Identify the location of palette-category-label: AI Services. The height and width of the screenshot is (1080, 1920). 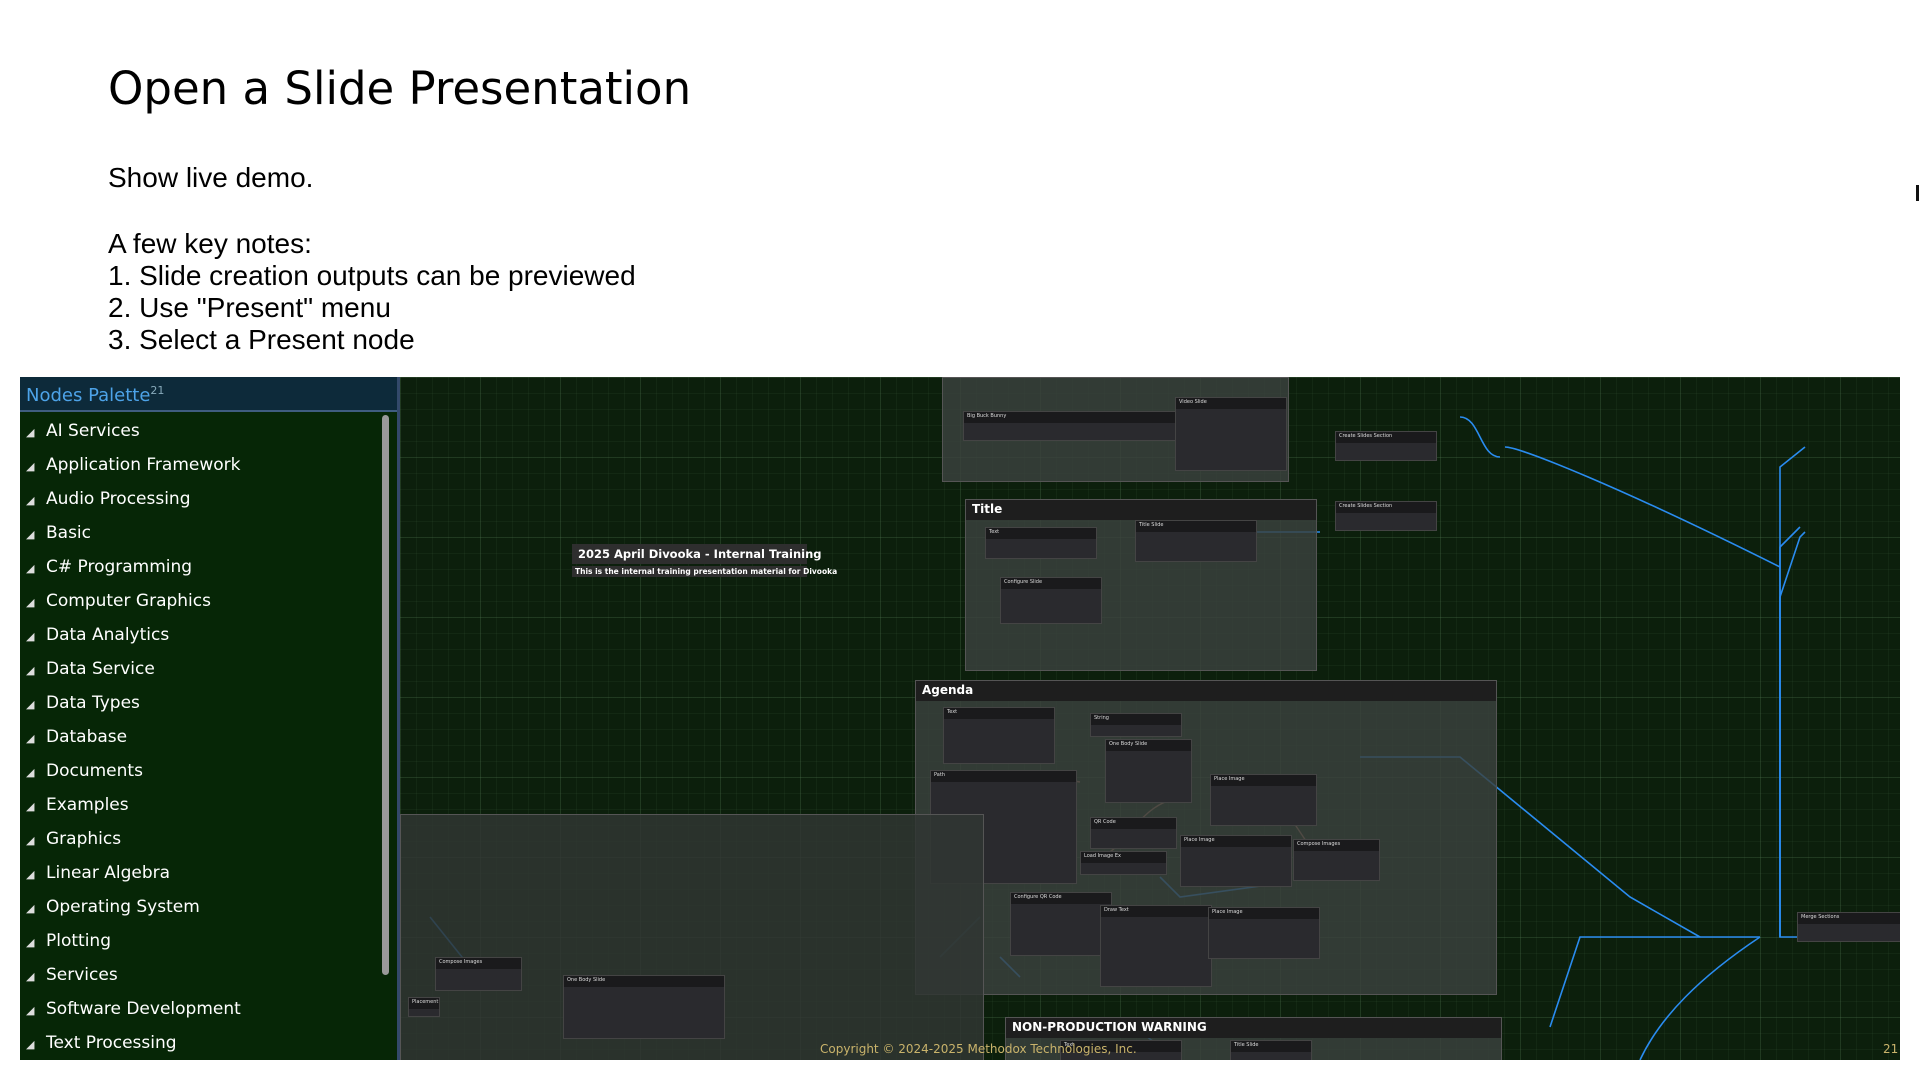
(93, 431).